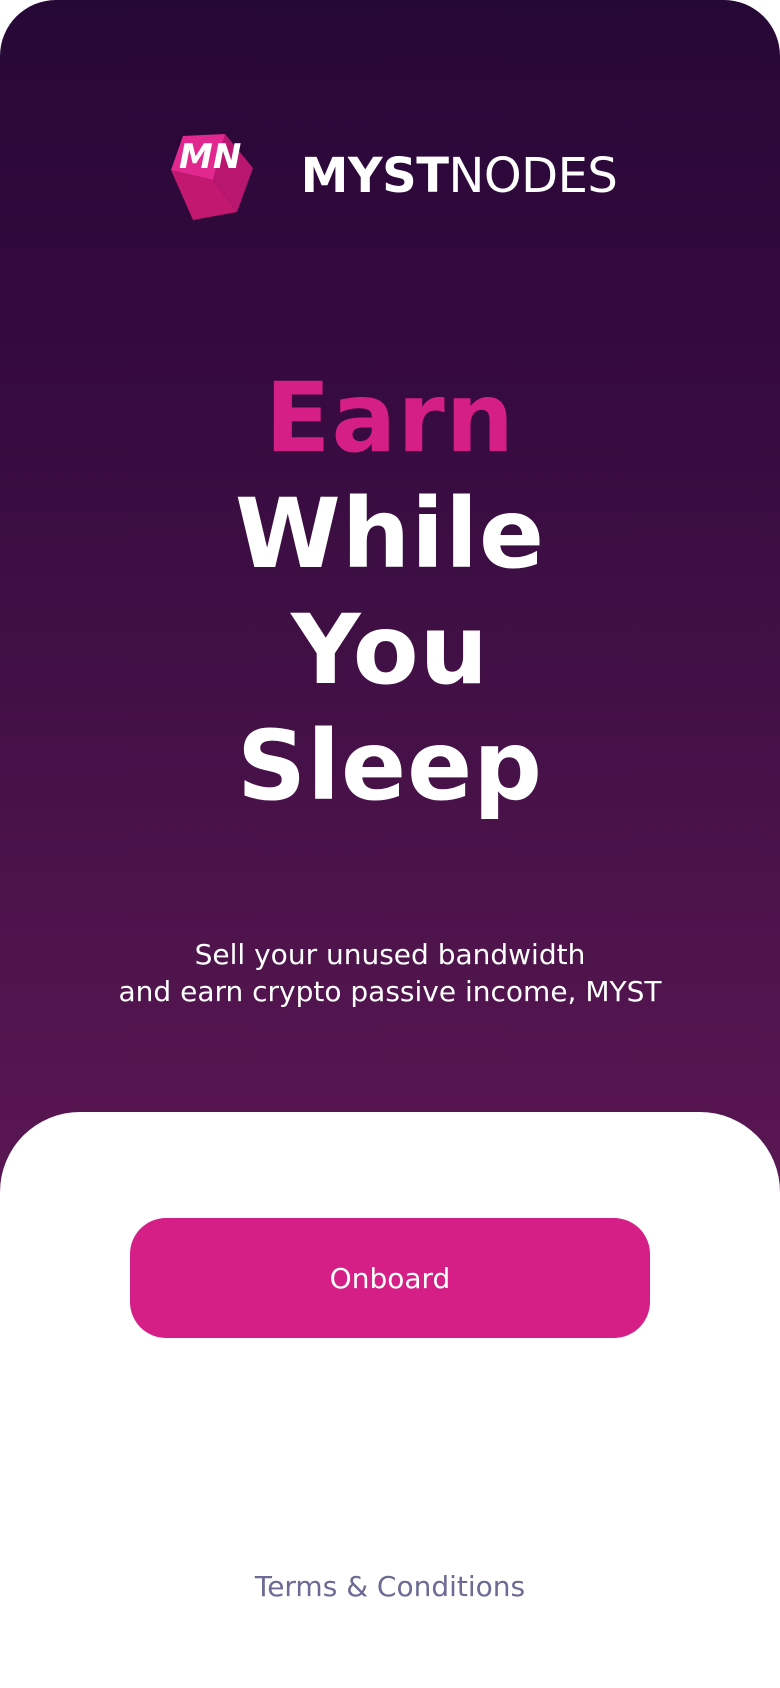  What do you see at coordinates (390, 418) in the screenshot?
I see `headline-line-1: Earn` at bounding box center [390, 418].